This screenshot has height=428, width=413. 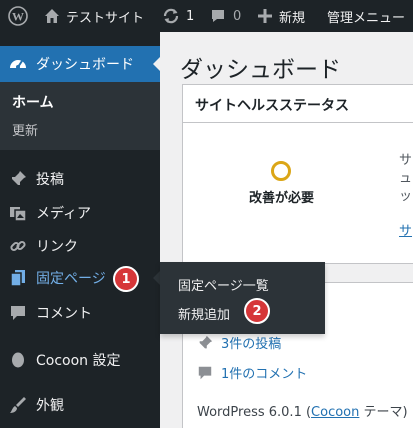 I want to click on version-suffix: テーマ), so click(x=383, y=412).